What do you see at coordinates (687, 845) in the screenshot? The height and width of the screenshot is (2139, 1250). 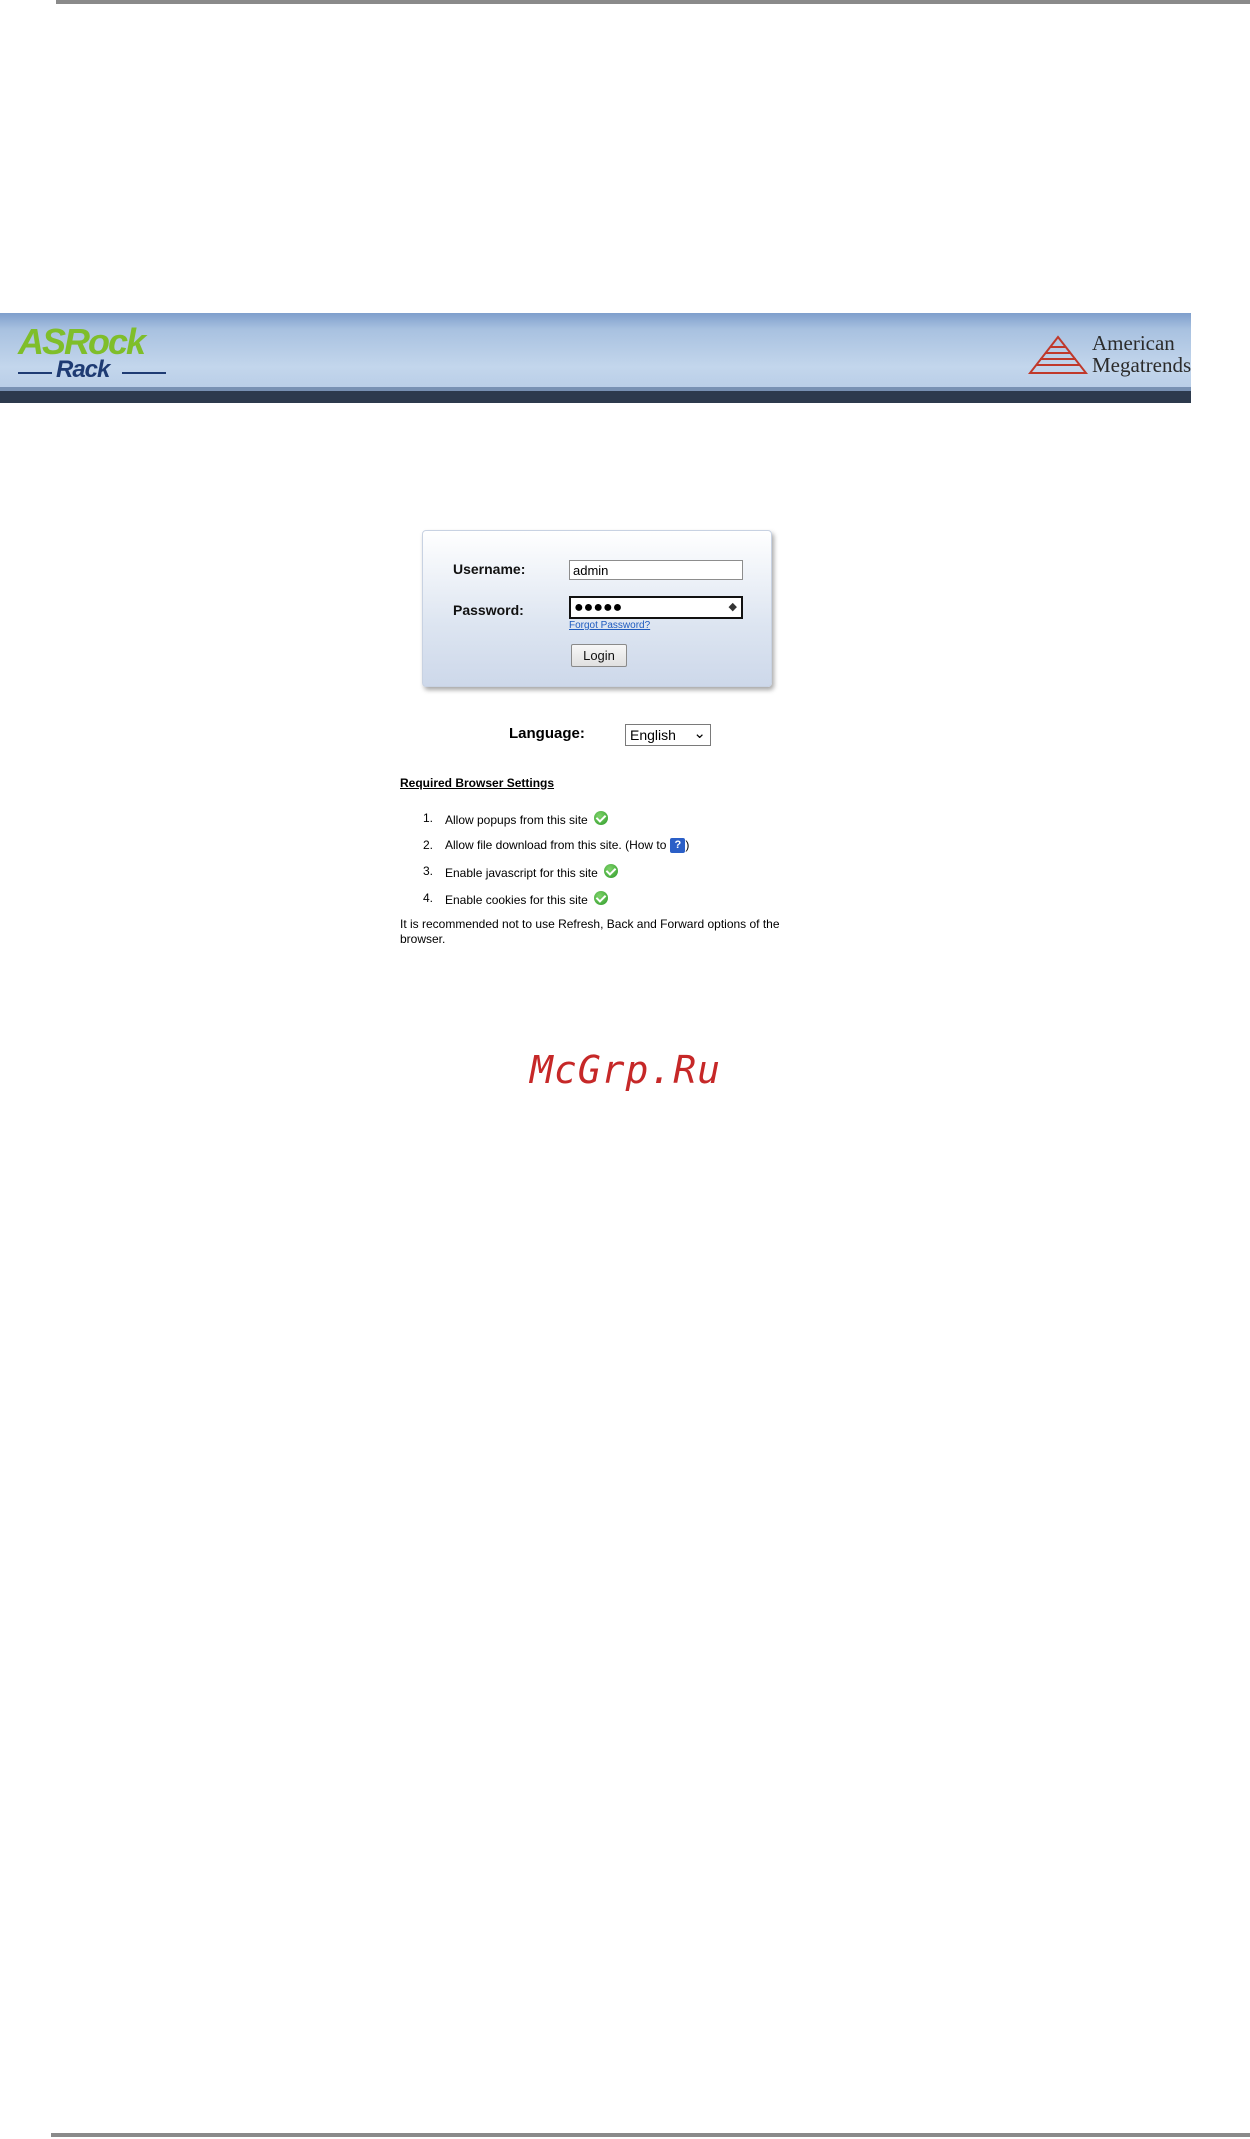 I see `list-text-suffix: )` at bounding box center [687, 845].